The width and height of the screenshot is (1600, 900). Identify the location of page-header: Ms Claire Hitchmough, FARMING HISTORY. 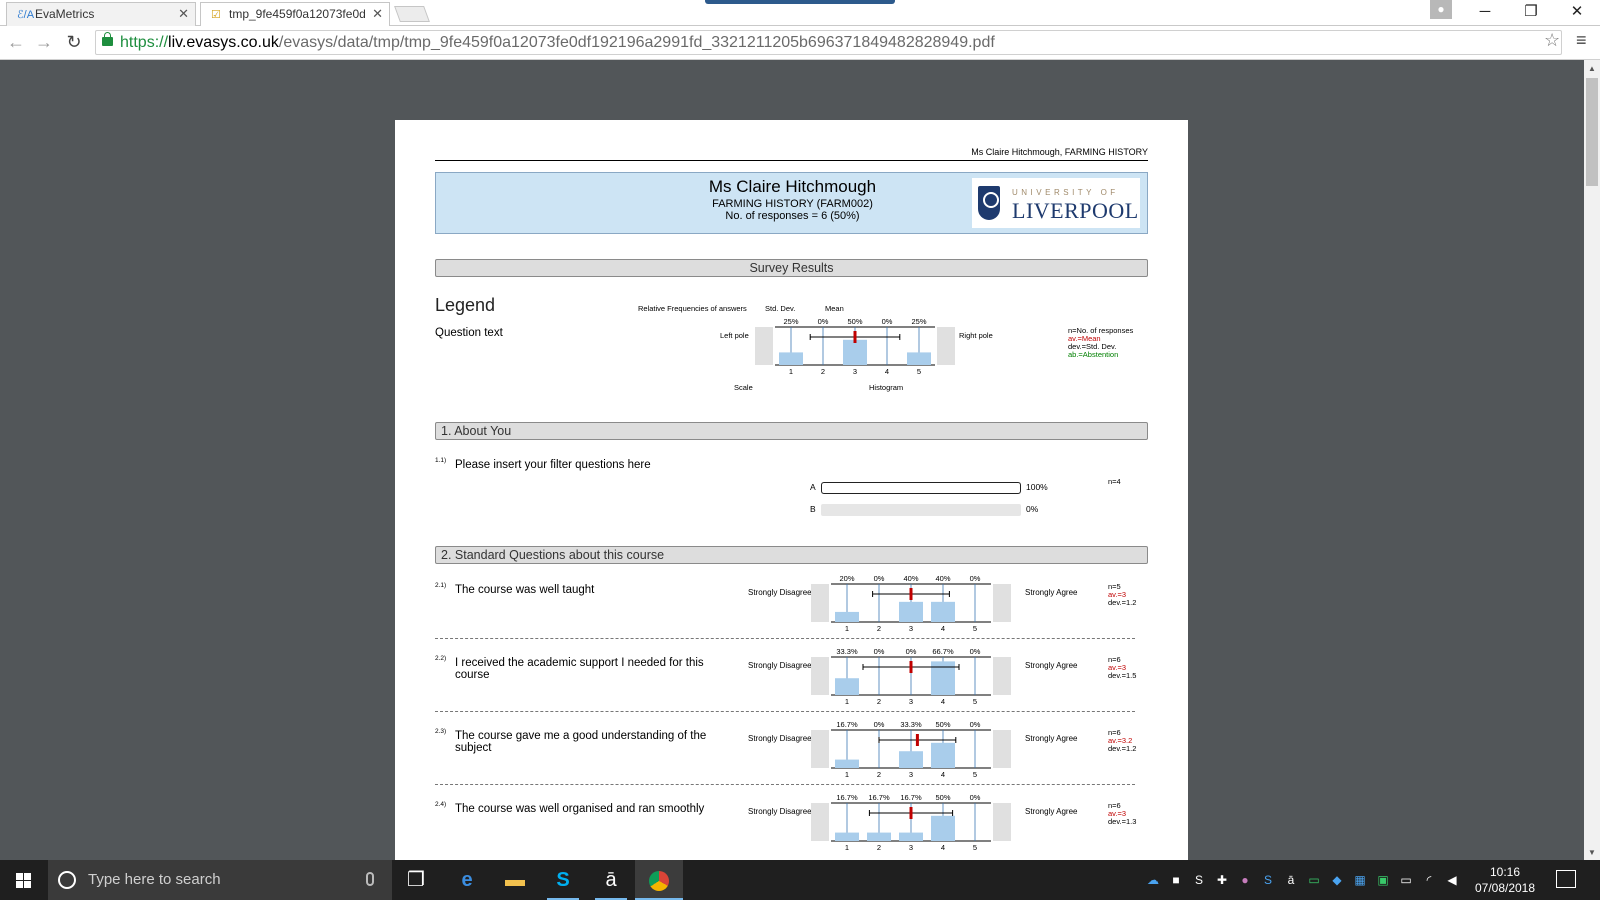
(1059, 152).